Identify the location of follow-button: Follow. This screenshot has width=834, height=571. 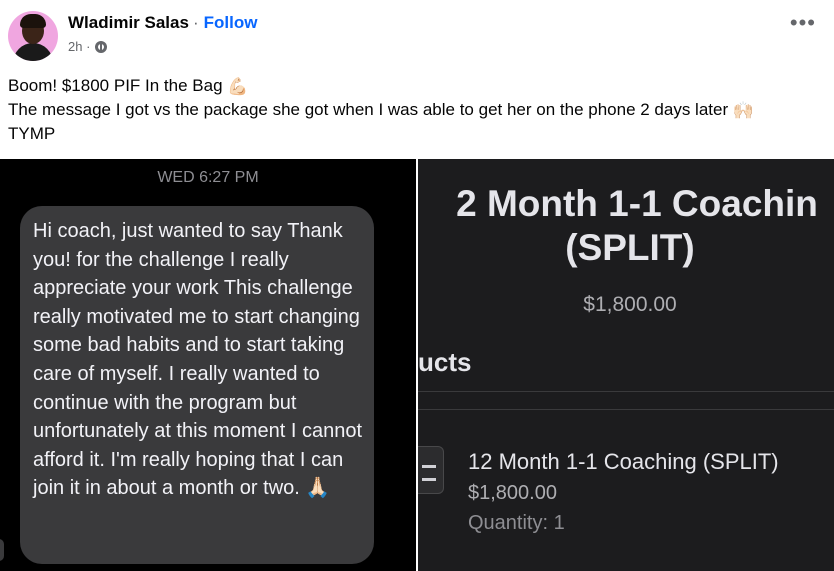
(231, 22).